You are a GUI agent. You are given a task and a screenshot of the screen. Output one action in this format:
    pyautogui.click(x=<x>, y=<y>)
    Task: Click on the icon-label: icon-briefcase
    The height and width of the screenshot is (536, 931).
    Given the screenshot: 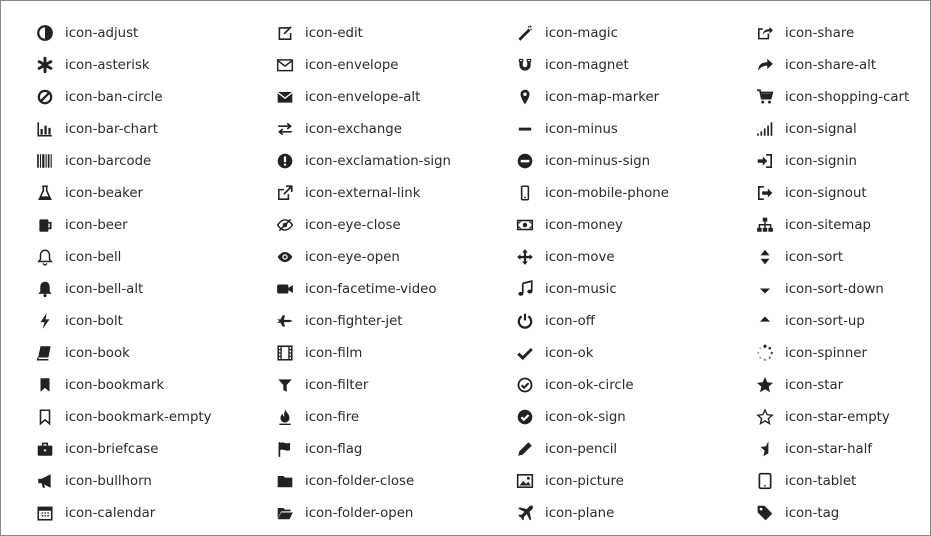 What is the action you would take?
    pyautogui.click(x=112, y=449)
    